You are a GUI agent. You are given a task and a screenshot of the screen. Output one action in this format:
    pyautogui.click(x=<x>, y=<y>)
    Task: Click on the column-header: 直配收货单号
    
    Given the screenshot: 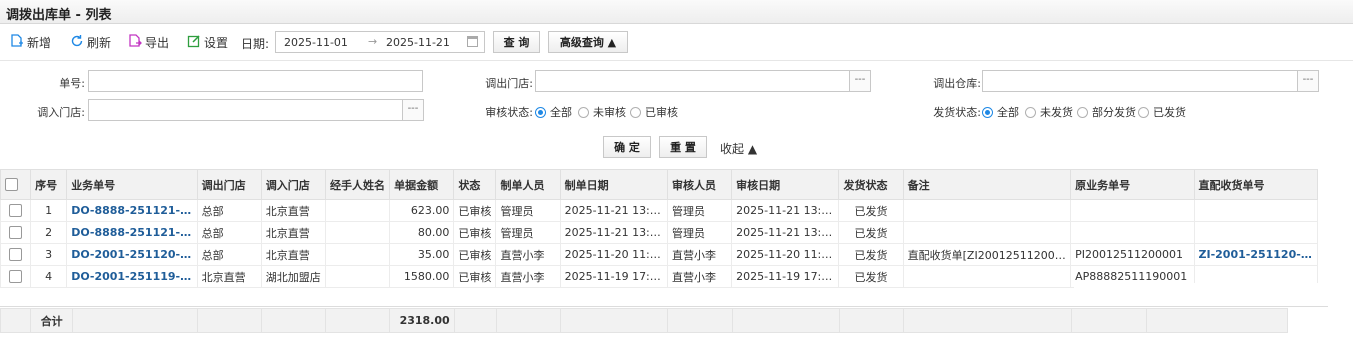 What is the action you would take?
    pyautogui.click(x=1255, y=184)
    